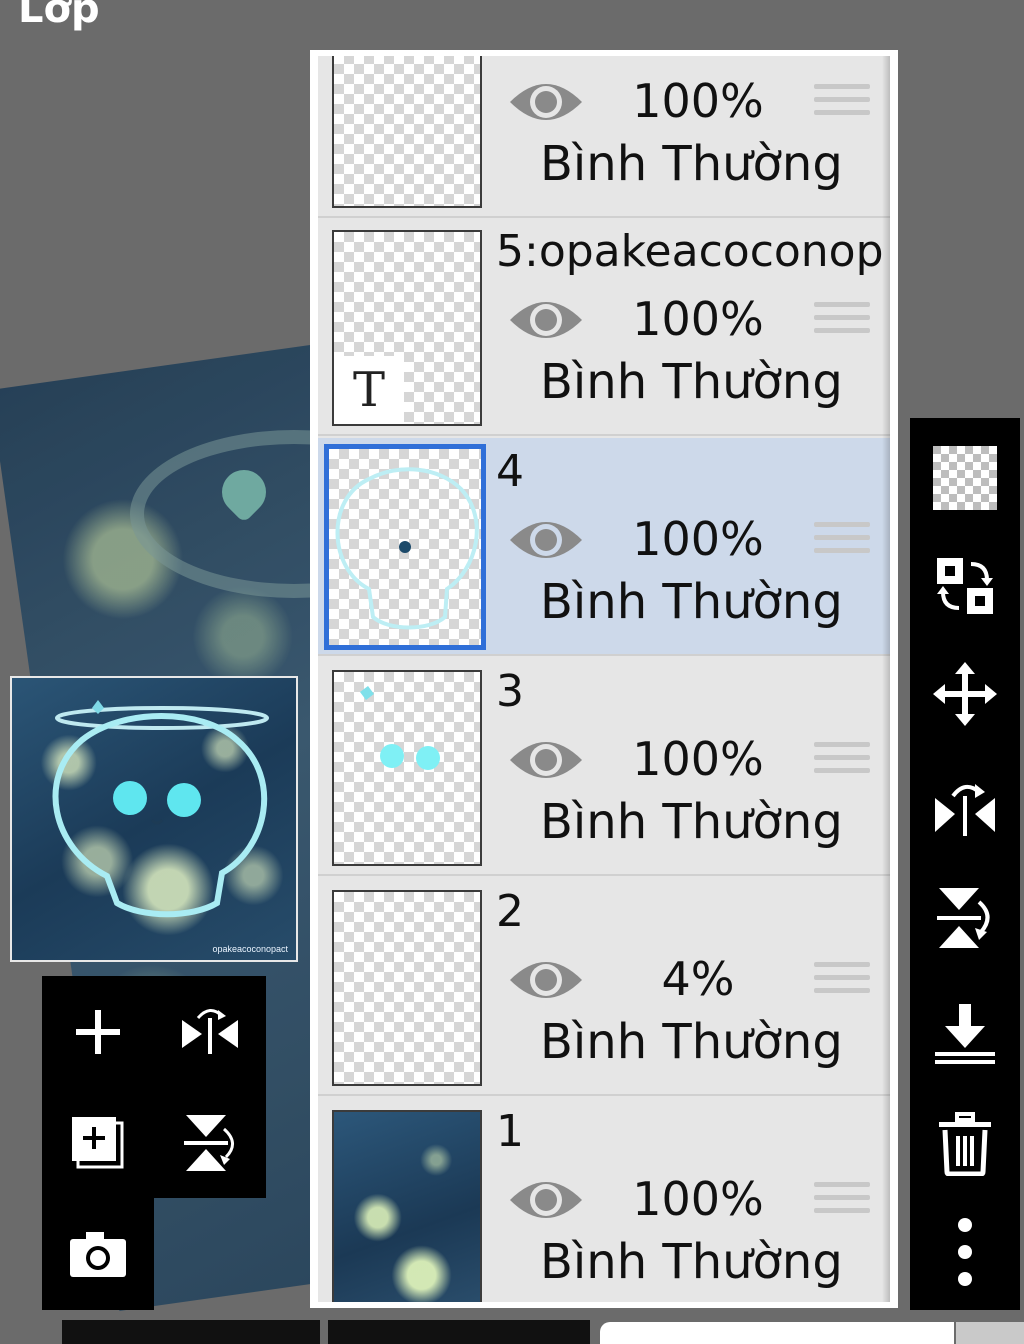 The image size is (1024, 1344). What do you see at coordinates (698, 979) in the screenshot?
I see `layer-opacity: 4%` at bounding box center [698, 979].